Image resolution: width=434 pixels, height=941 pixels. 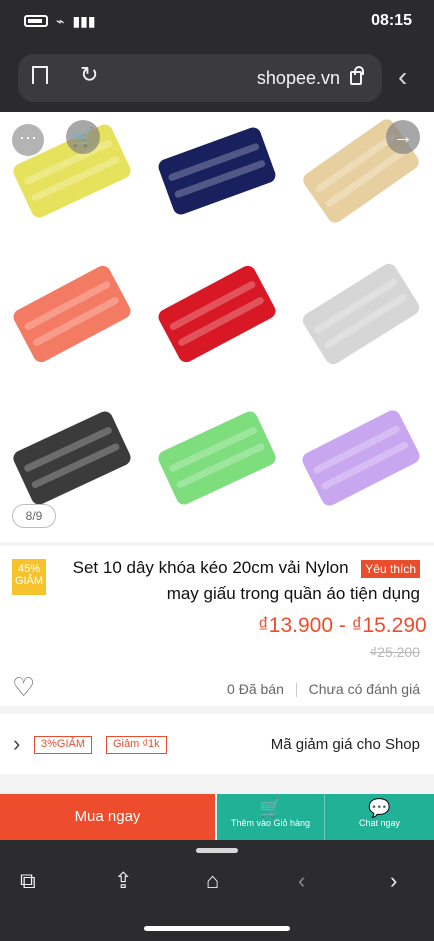 I want to click on browser-top-bar: ⌁ ▮▮▮ 08:15 ↻ shopee.vn ‹, so click(x=217, y=56).